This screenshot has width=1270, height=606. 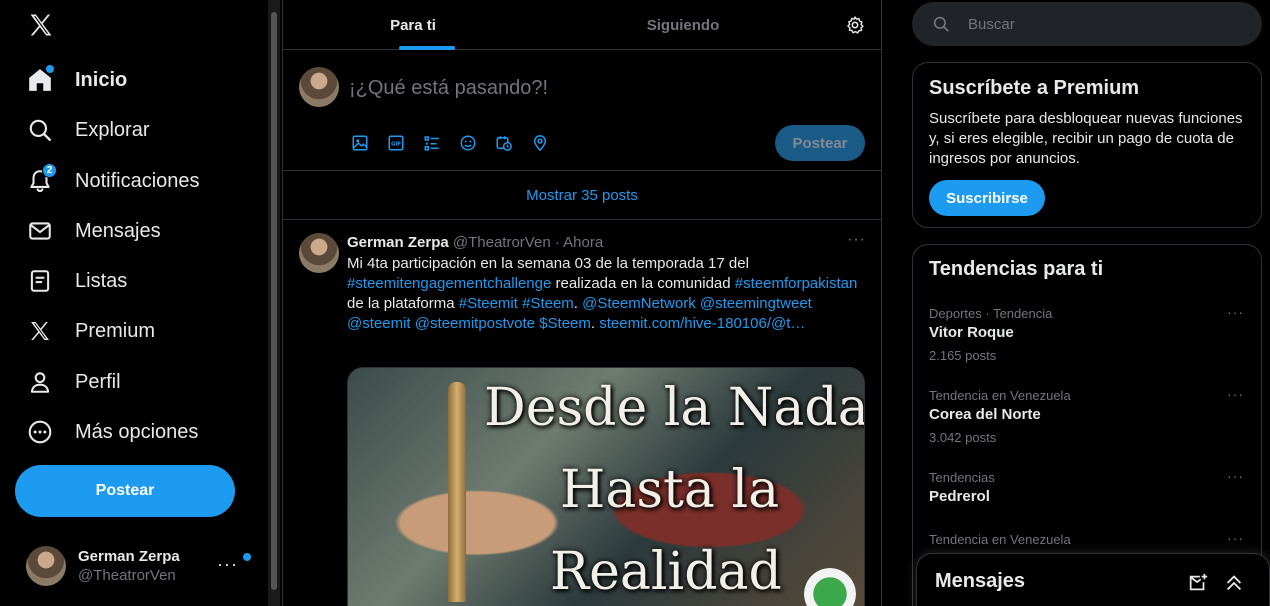 What do you see at coordinates (137, 180) in the screenshot?
I see `nav-item-label: Notificaciones` at bounding box center [137, 180].